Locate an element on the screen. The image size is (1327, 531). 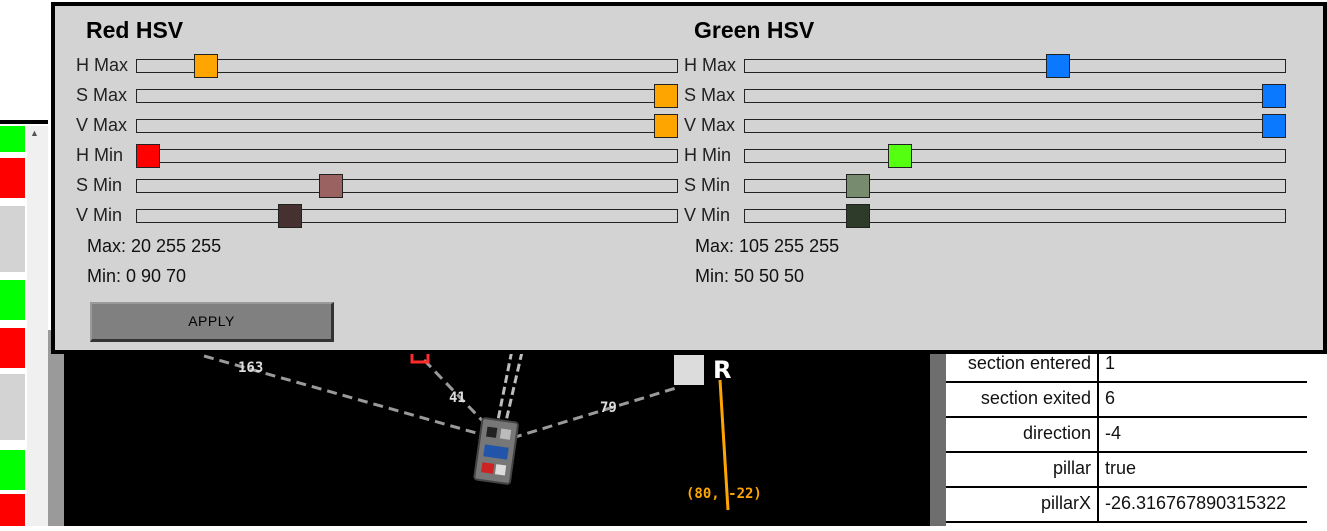
scroll-up-icon: ▲ is located at coordinates (34, 133).